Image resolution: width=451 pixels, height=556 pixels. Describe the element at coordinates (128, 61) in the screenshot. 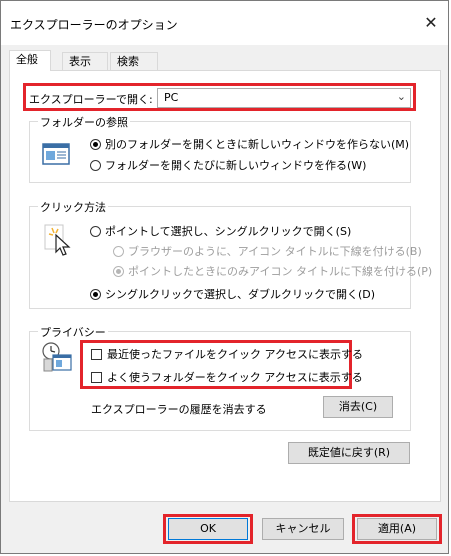

I see `tab-search-label: 検索` at that location.